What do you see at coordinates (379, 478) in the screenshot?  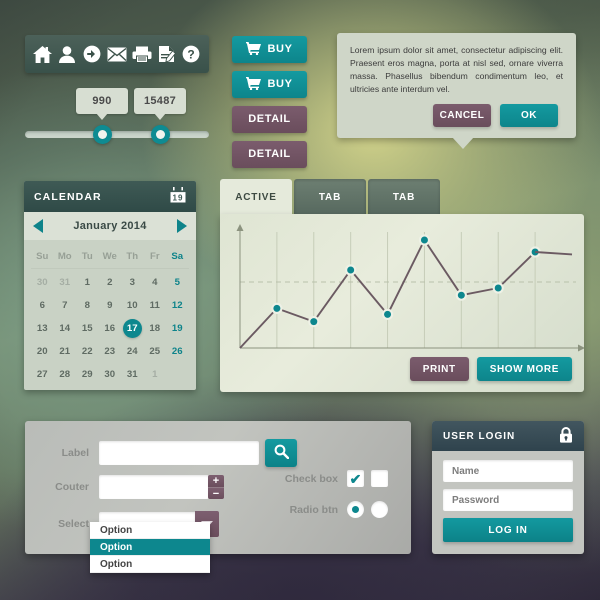 I see `checkbox-unchecked` at bounding box center [379, 478].